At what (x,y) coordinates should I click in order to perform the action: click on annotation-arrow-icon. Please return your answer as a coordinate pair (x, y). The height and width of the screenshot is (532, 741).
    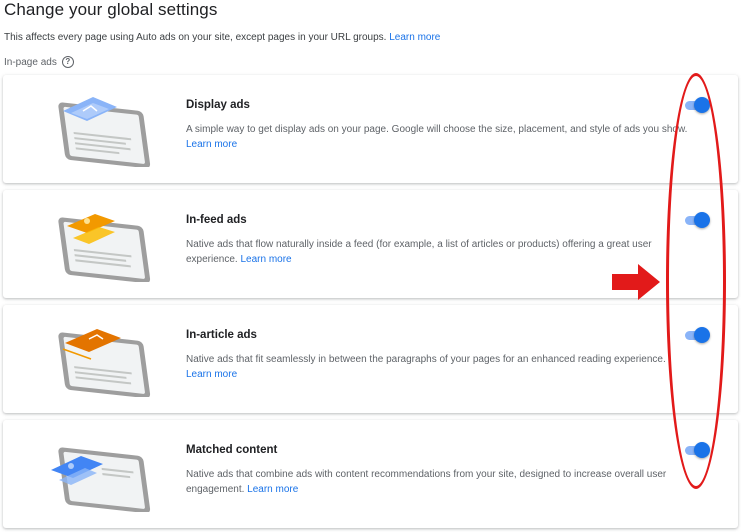
    Looking at the image, I should click on (636, 282).